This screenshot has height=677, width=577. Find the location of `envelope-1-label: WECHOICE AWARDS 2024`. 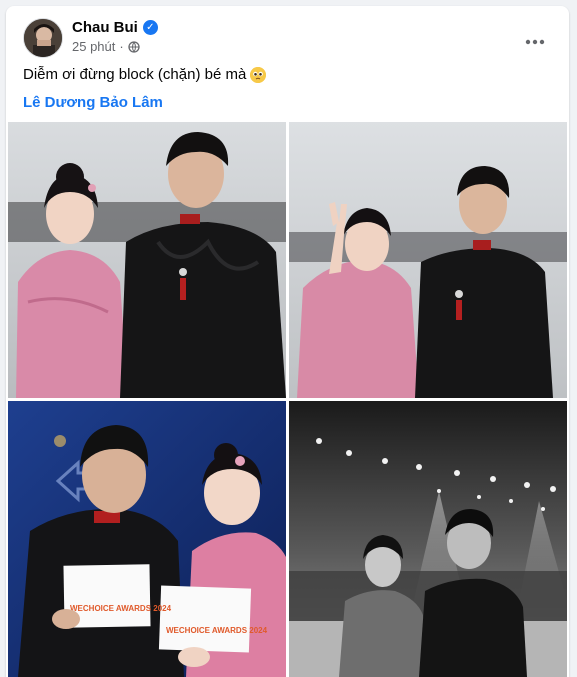

envelope-1-label: WECHOICE AWARDS 2024 is located at coordinates (121, 608).